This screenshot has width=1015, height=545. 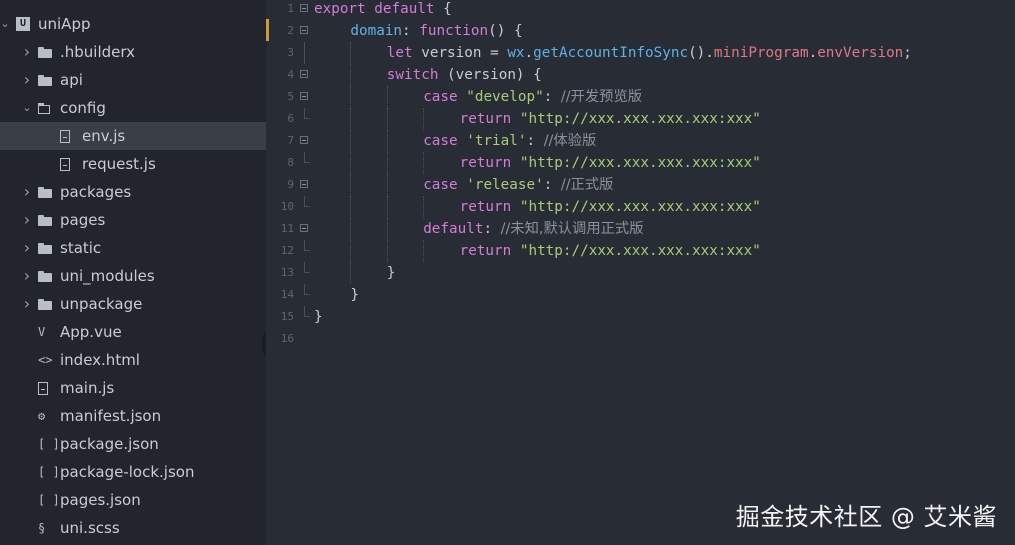 I want to click on tree-item: › static, so click(x=133, y=248).